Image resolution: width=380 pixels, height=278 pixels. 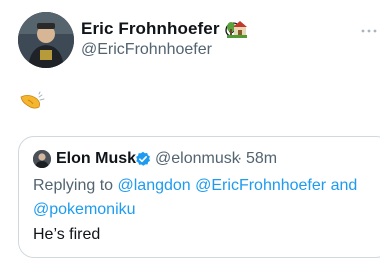 What do you see at coordinates (67, 234) in the screenshot?
I see `quoted-tweet-text: He’s fired` at bounding box center [67, 234].